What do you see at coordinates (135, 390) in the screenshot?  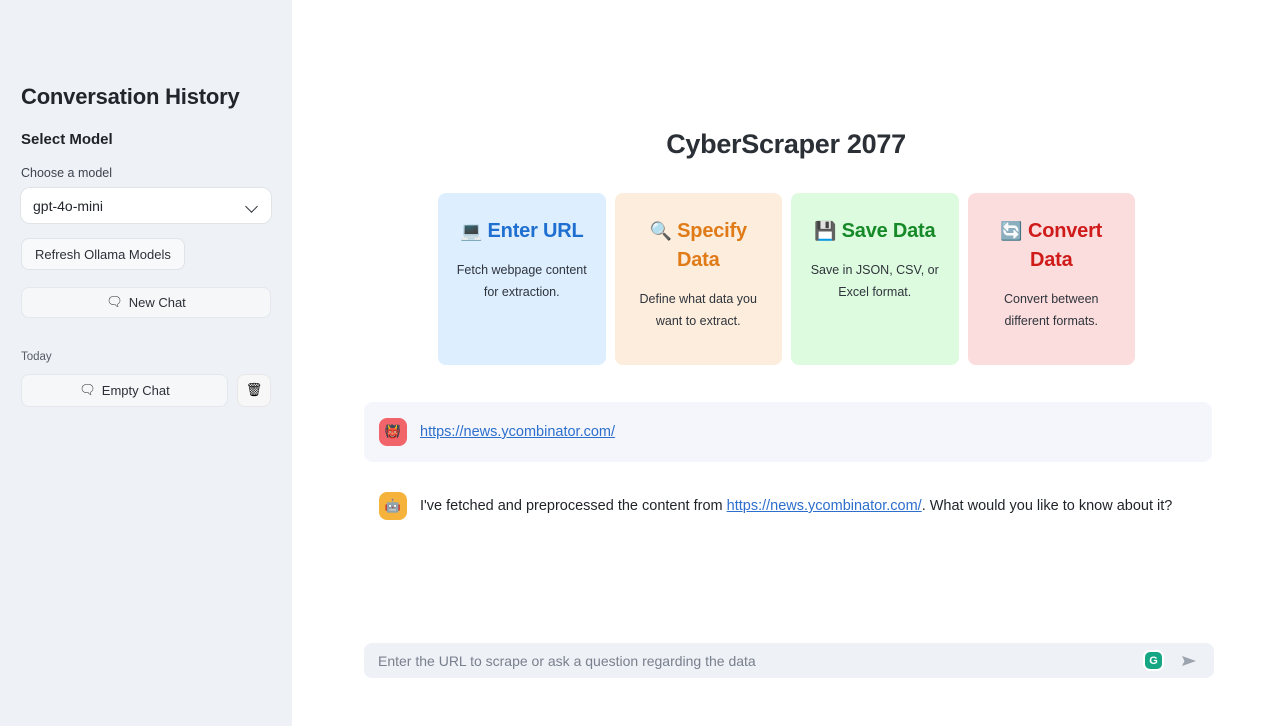 I see `chat-history-item-label: Empty Chat` at bounding box center [135, 390].